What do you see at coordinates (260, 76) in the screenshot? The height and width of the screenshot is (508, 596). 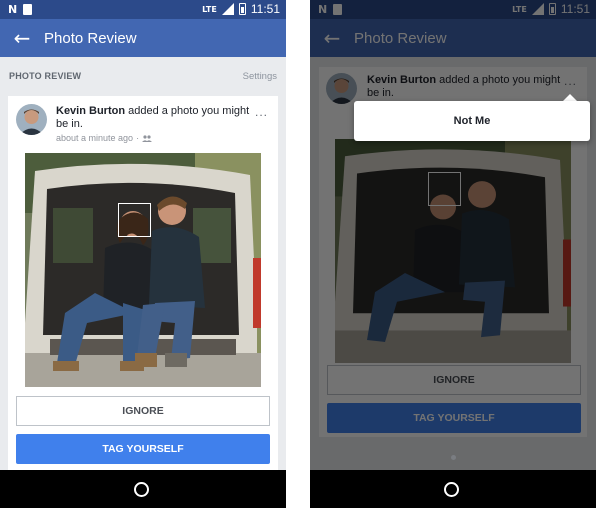 I see `settings-link: Settings` at bounding box center [260, 76].